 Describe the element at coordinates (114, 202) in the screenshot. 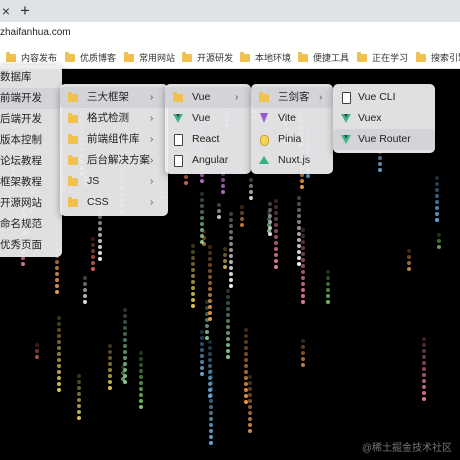

I see `menu-item-css: CSS ›` at that location.